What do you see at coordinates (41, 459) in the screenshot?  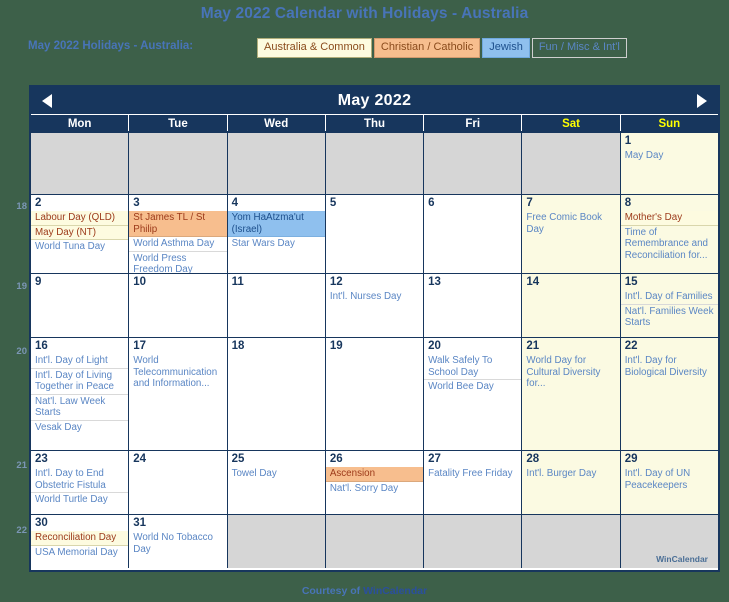 I see `day-number: 23` at bounding box center [41, 459].